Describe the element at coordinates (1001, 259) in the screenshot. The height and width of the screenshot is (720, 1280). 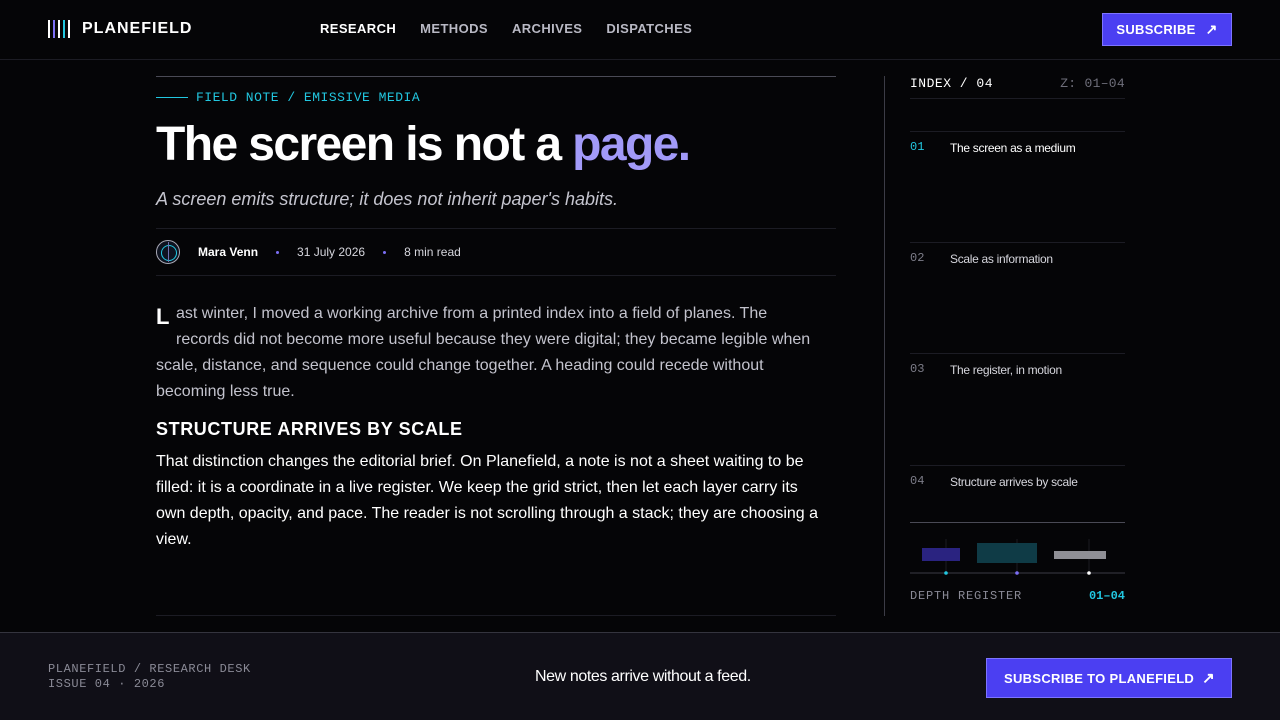
I see `index-item-label: Scale as information` at that location.